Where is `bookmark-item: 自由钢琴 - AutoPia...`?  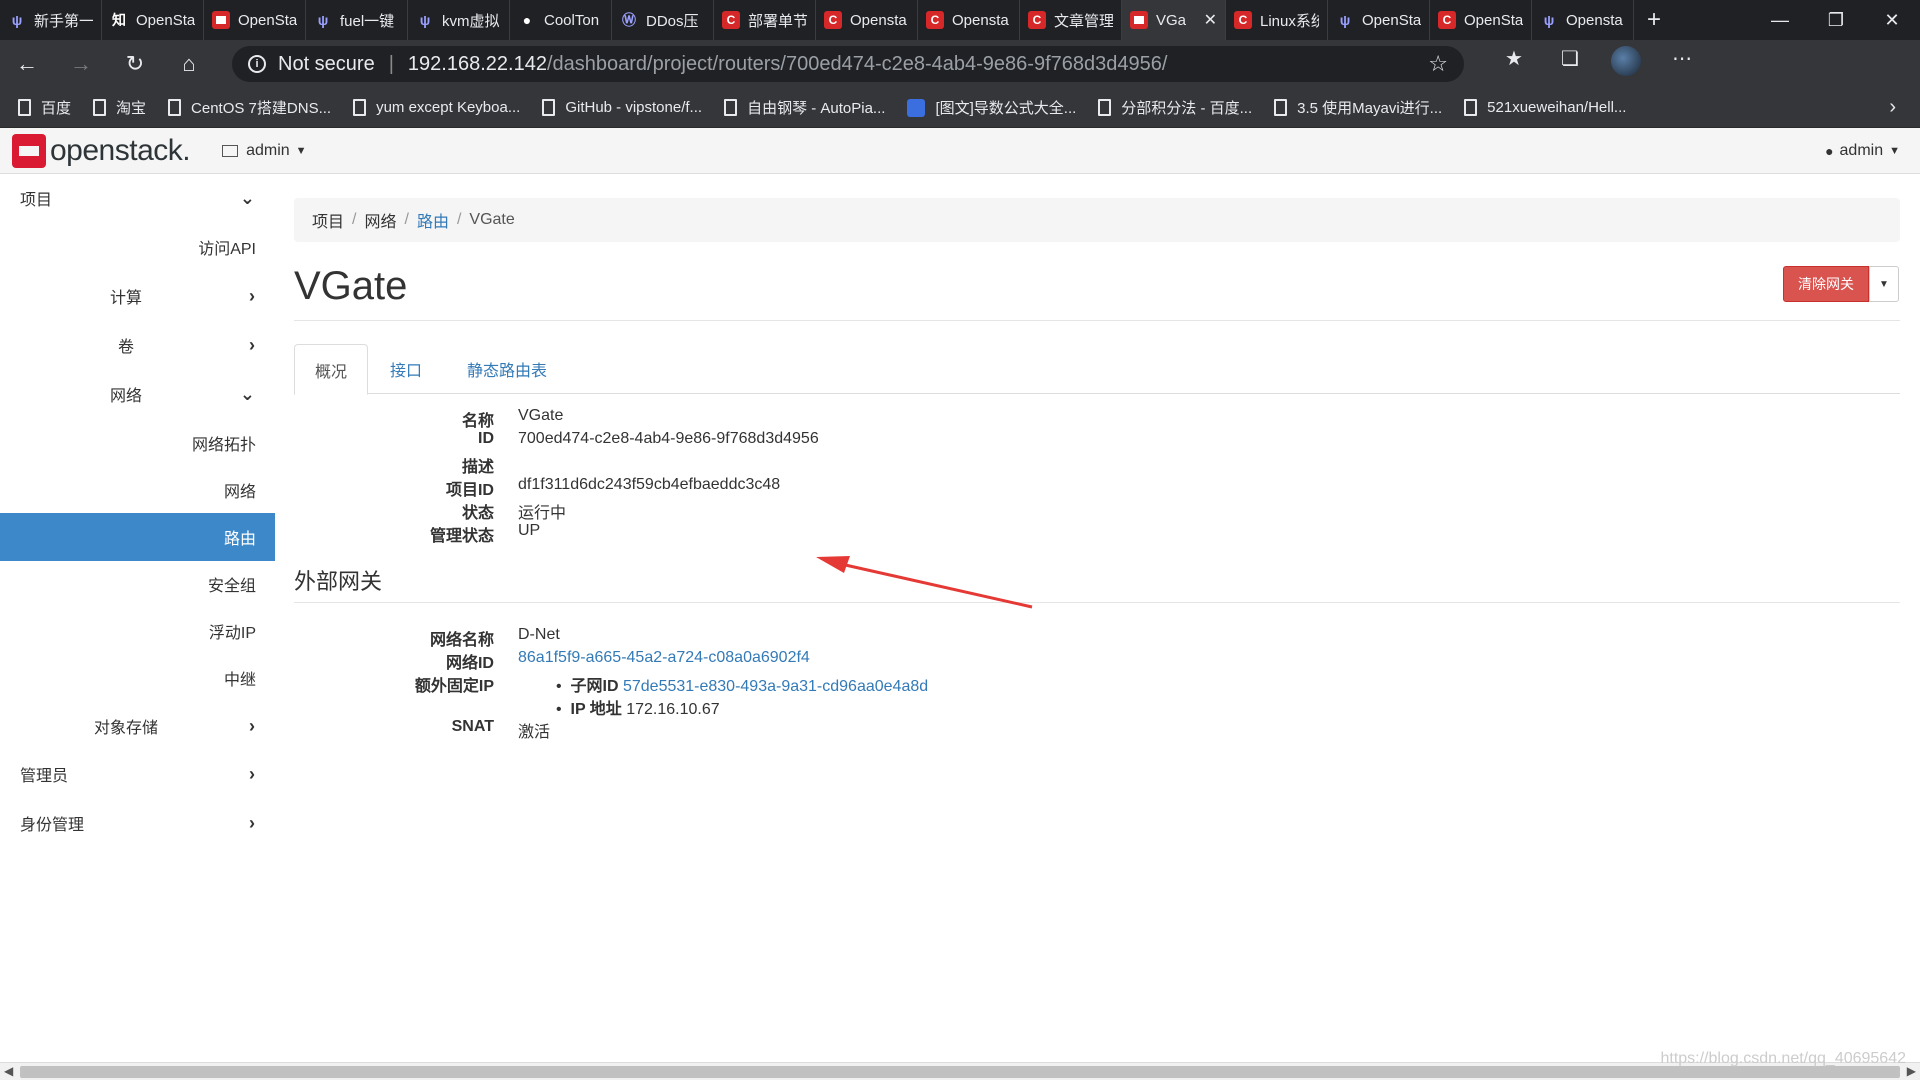
bookmark-item: 自由钢琴 - AutoPia... is located at coordinates (804, 107).